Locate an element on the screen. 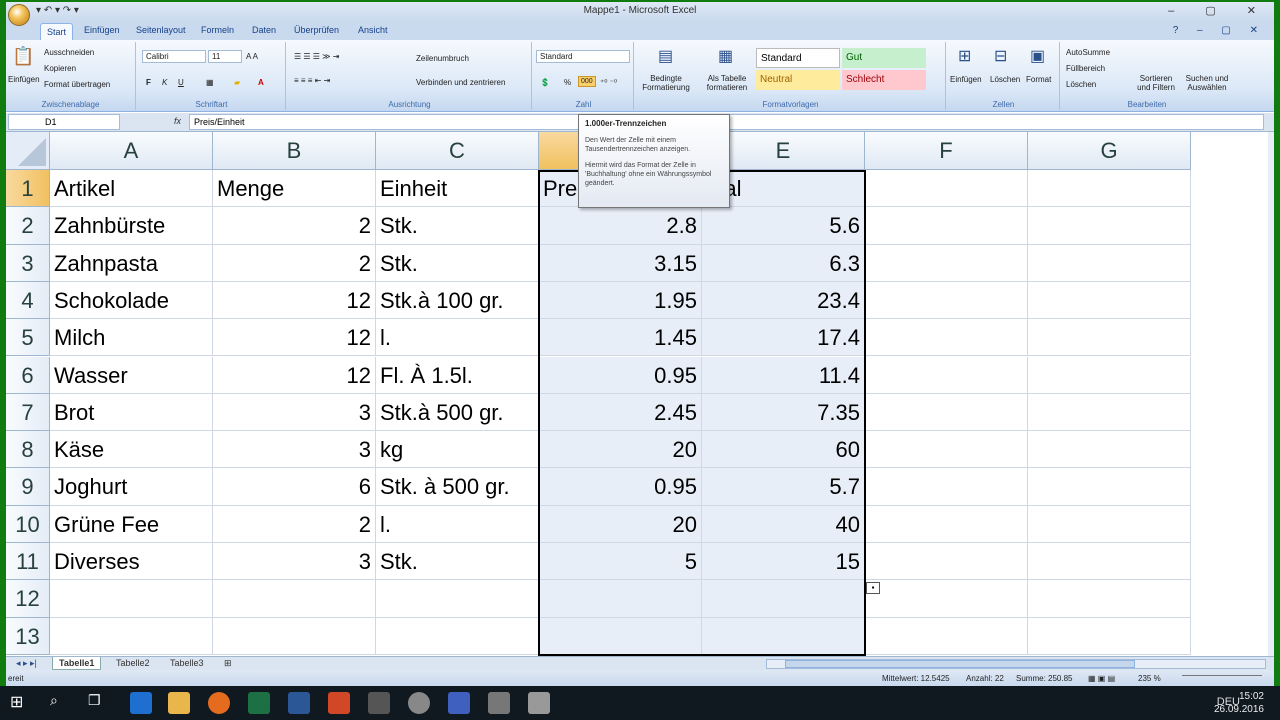  autosum-button: AutoSumme is located at coordinates (1088, 52).